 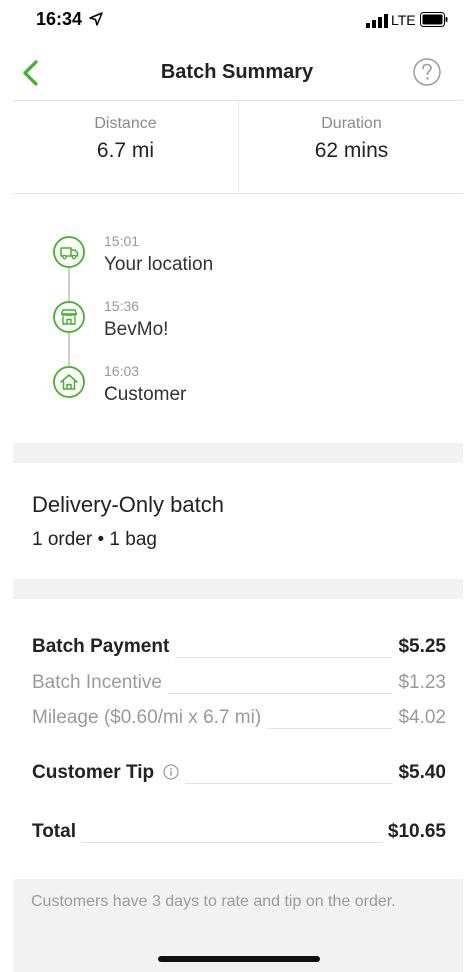 What do you see at coordinates (377, 21) in the screenshot?
I see `signal-icon` at bounding box center [377, 21].